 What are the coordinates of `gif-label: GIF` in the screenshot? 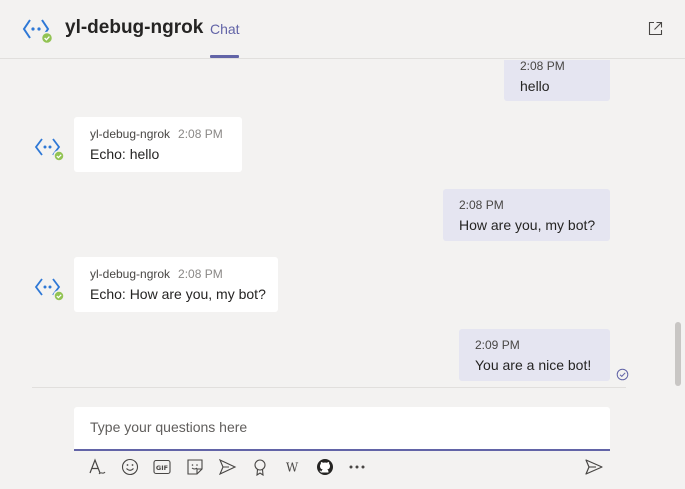 It's located at (162, 468).